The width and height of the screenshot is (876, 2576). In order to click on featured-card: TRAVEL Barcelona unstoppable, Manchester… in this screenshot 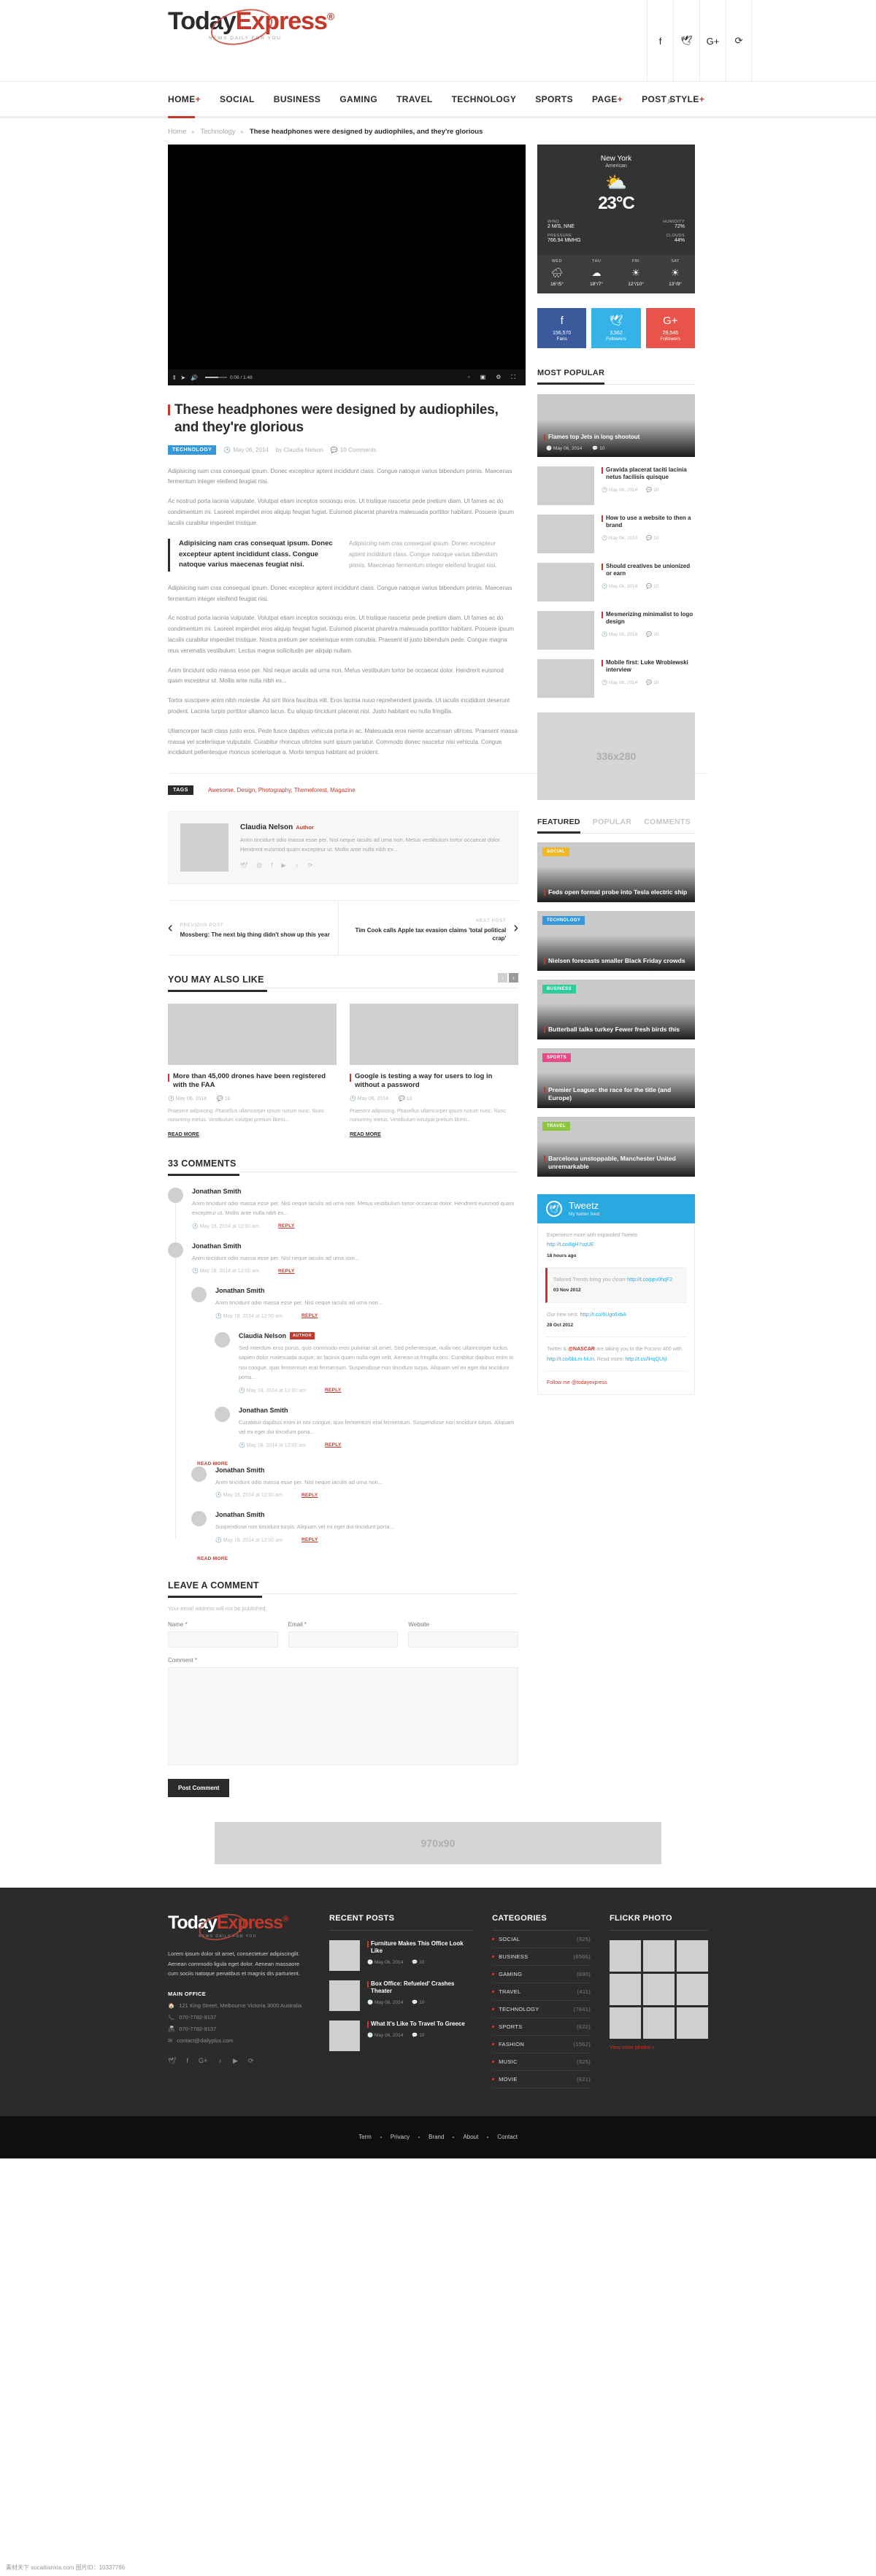, I will do `click(616, 1147)`.